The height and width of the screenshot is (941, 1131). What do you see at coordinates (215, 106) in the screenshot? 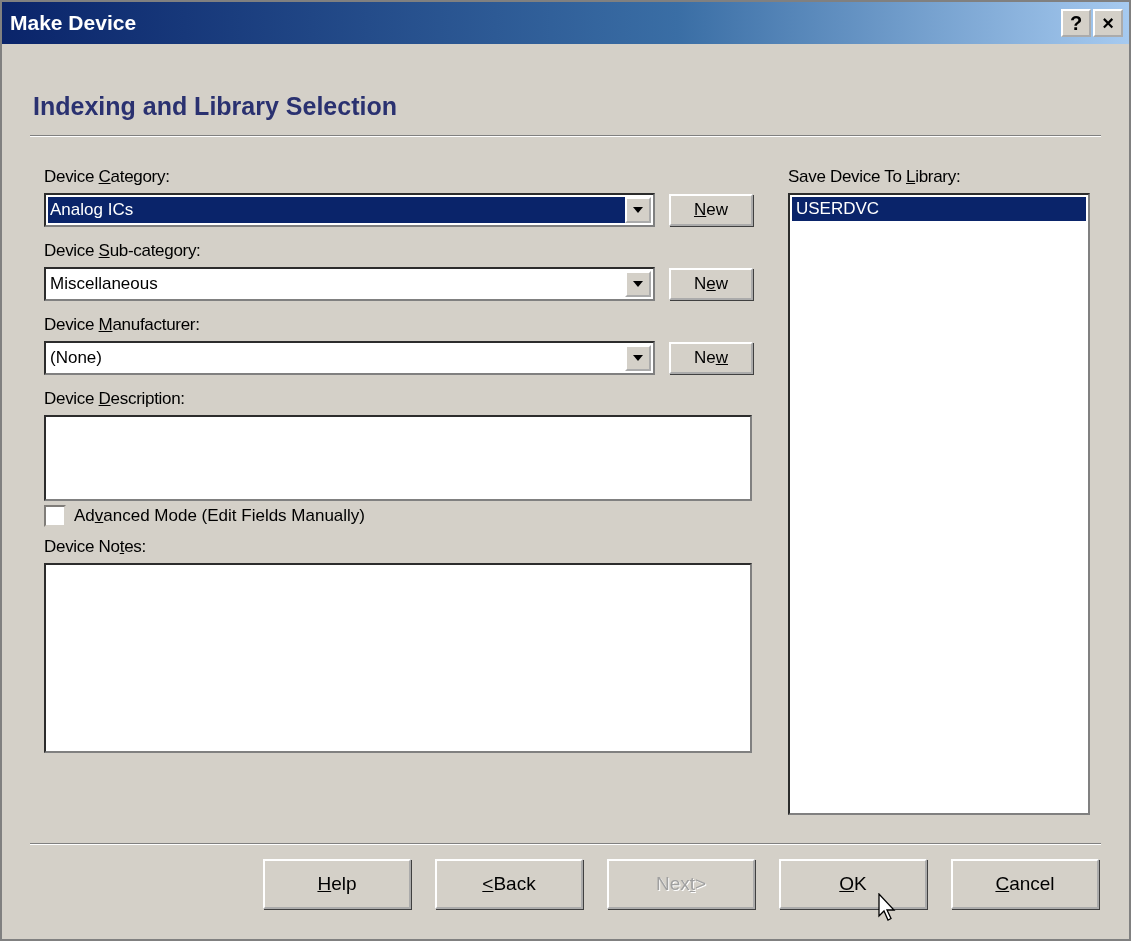
I see `page-heading: Indexing and Library Selection` at bounding box center [215, 106].